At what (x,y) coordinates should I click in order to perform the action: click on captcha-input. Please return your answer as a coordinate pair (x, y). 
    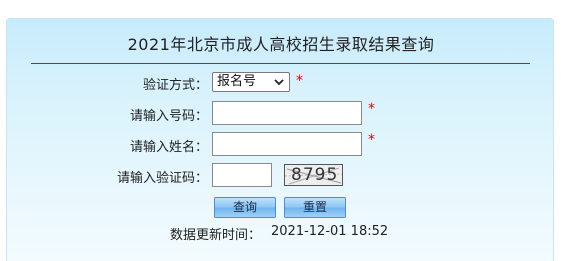
    Looking at the image, I should click on (242, 175).